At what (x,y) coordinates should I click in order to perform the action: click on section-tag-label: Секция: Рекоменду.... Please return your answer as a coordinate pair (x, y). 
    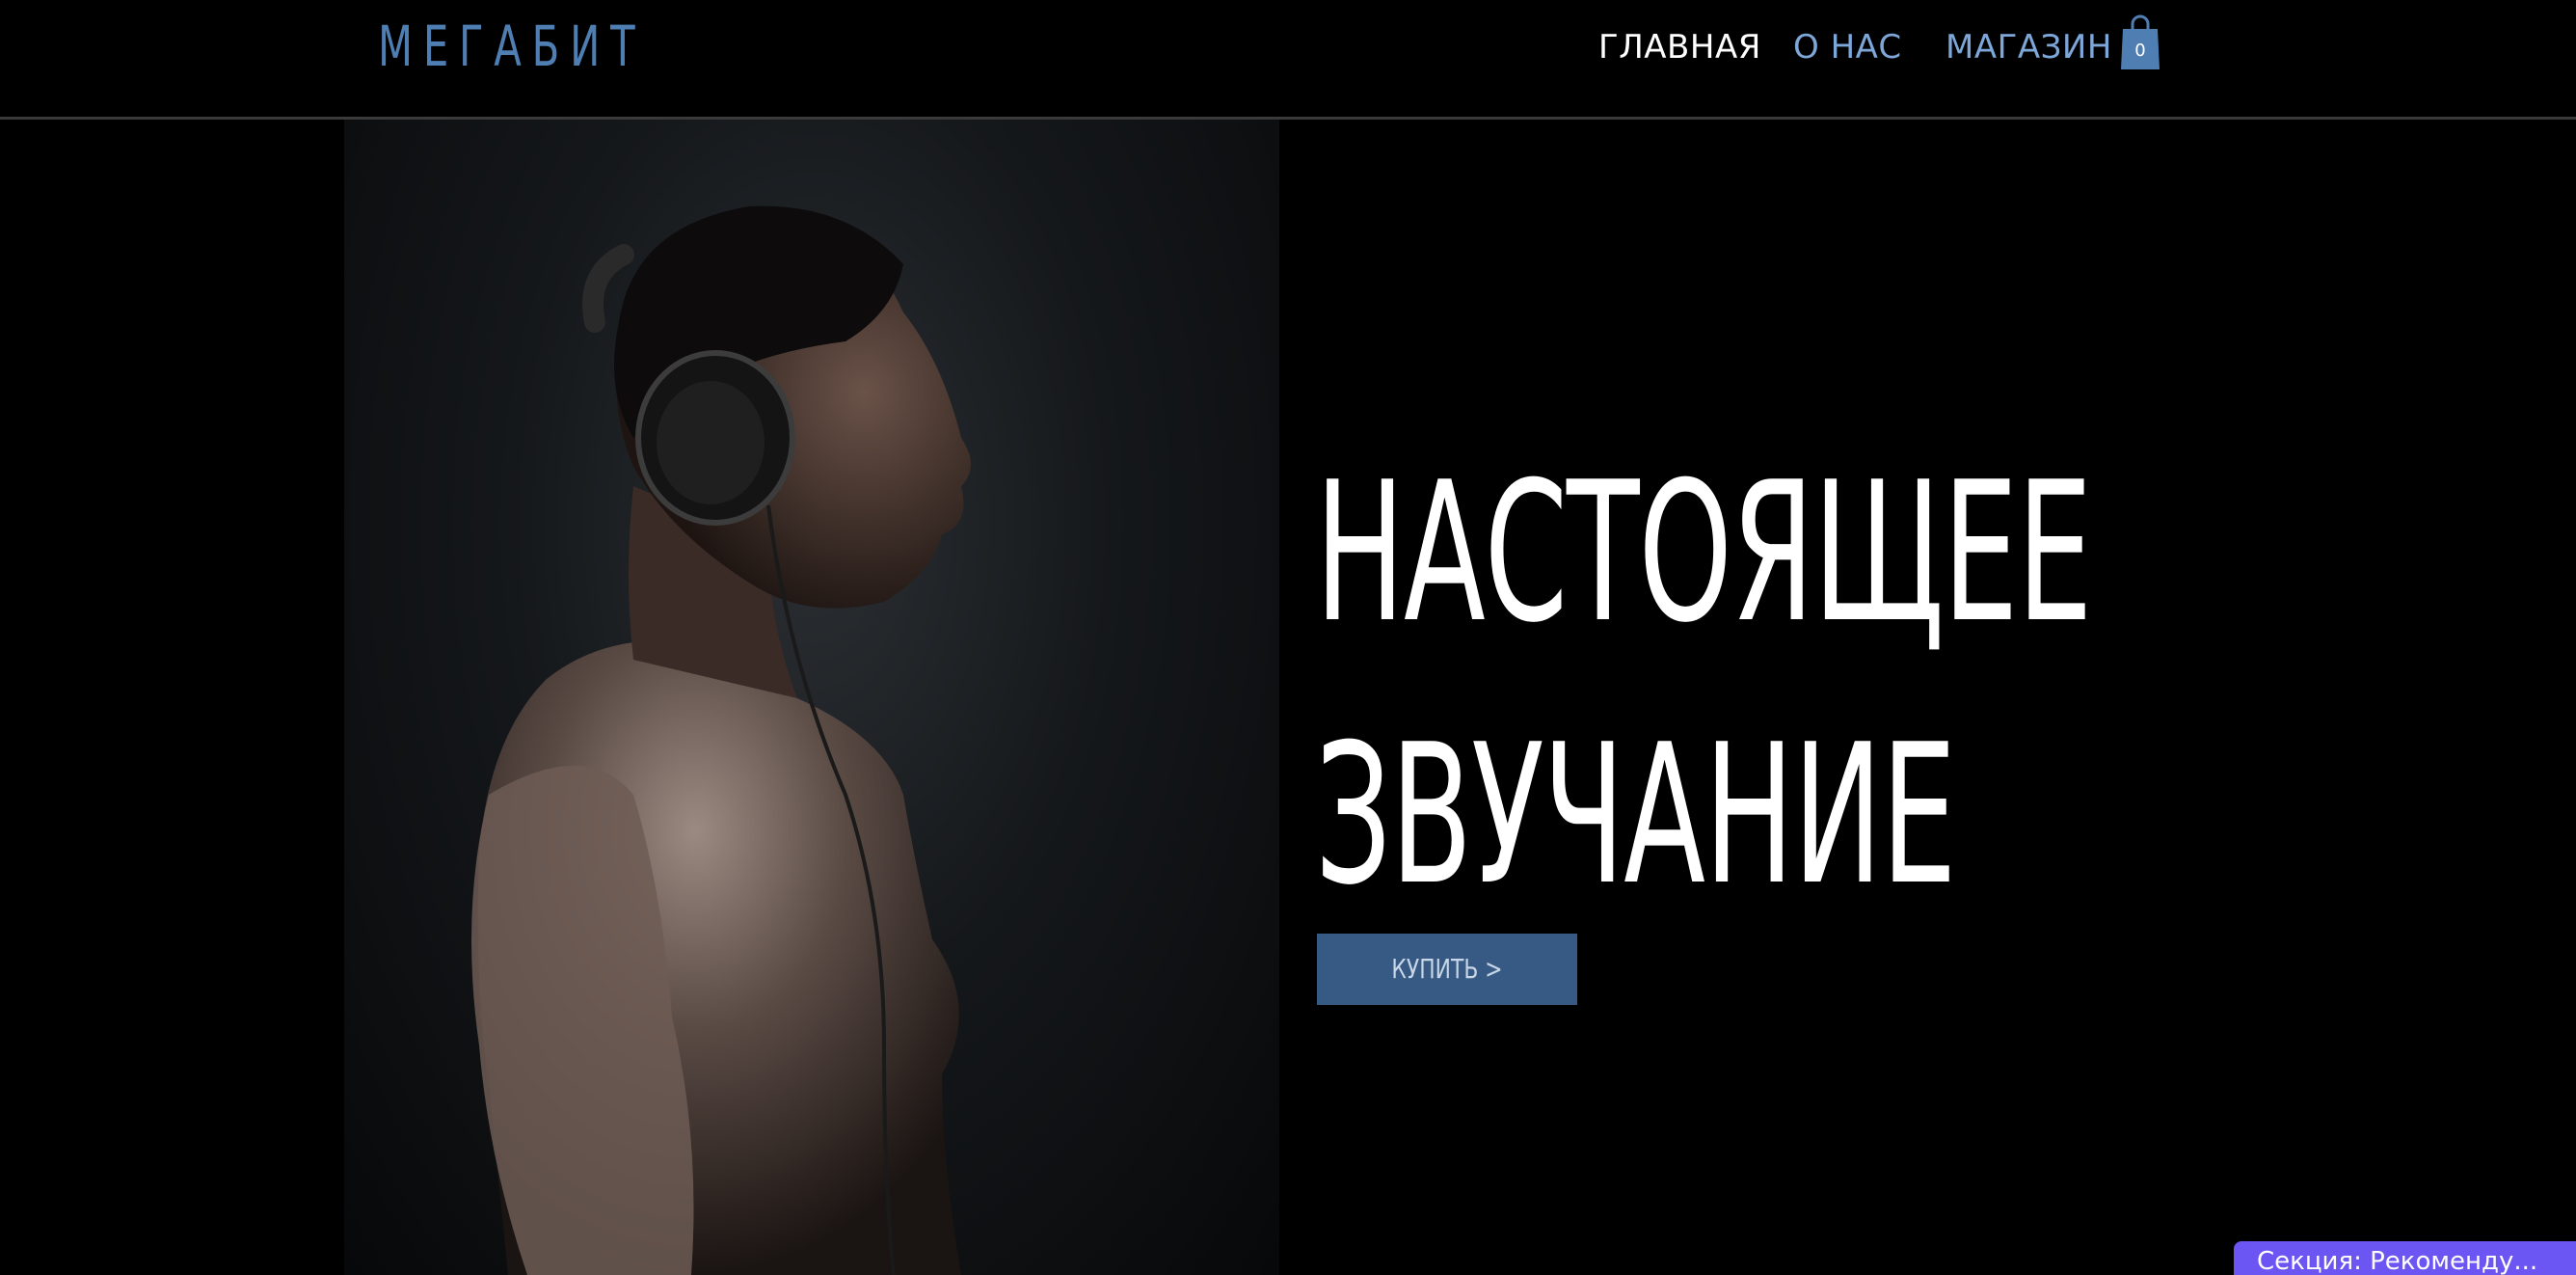
    Looking at the image, I should click on (2397, 1261).